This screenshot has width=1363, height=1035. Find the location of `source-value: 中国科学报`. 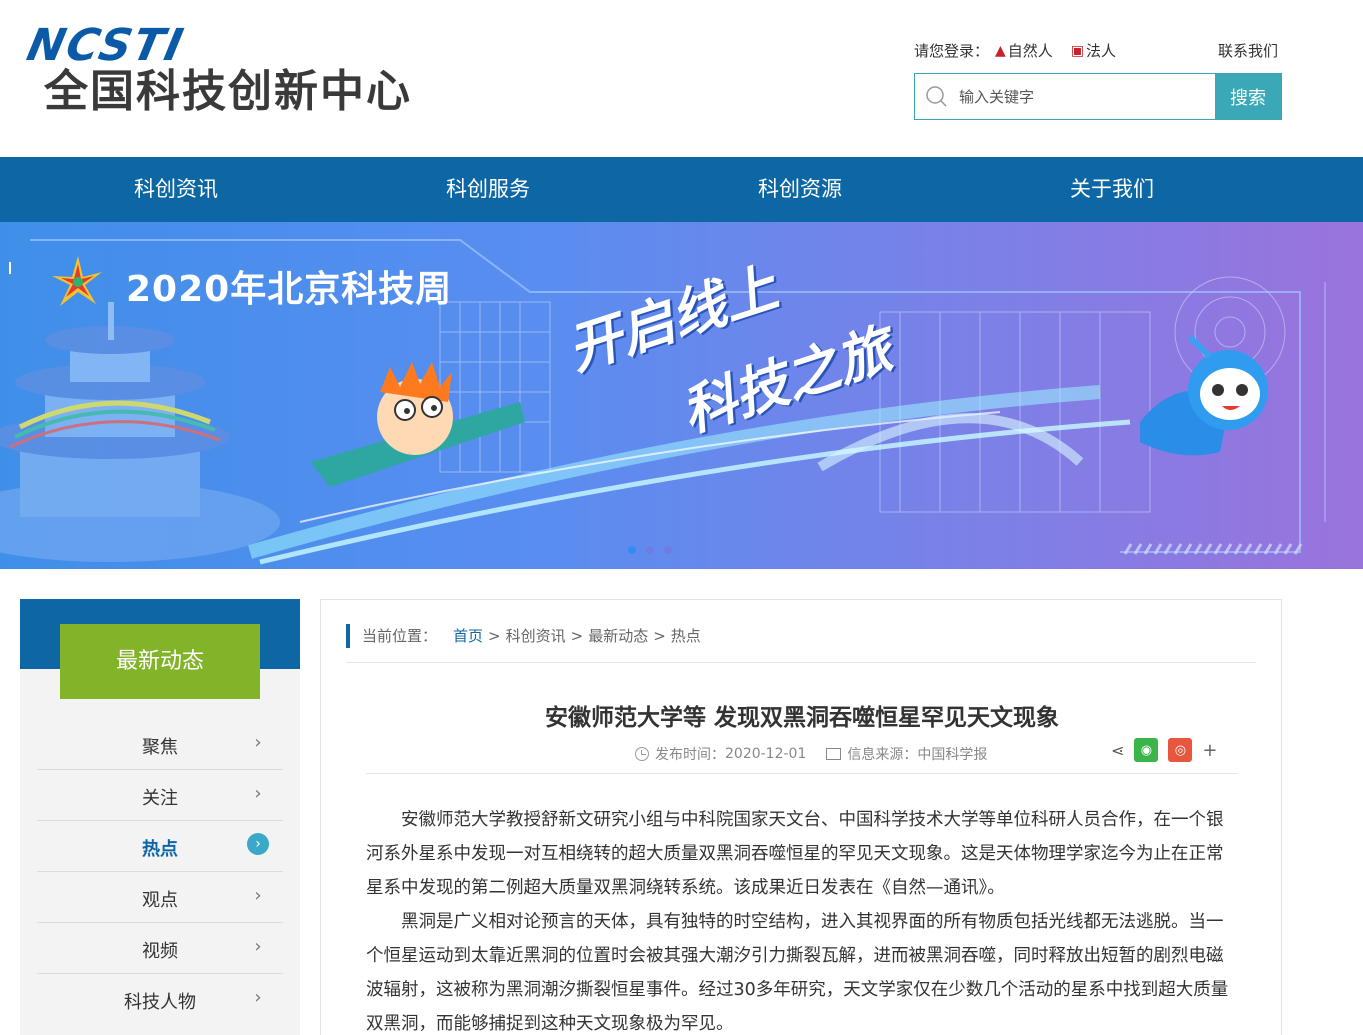

source-value: 中国科学报 is located at coordinates (952, 755).